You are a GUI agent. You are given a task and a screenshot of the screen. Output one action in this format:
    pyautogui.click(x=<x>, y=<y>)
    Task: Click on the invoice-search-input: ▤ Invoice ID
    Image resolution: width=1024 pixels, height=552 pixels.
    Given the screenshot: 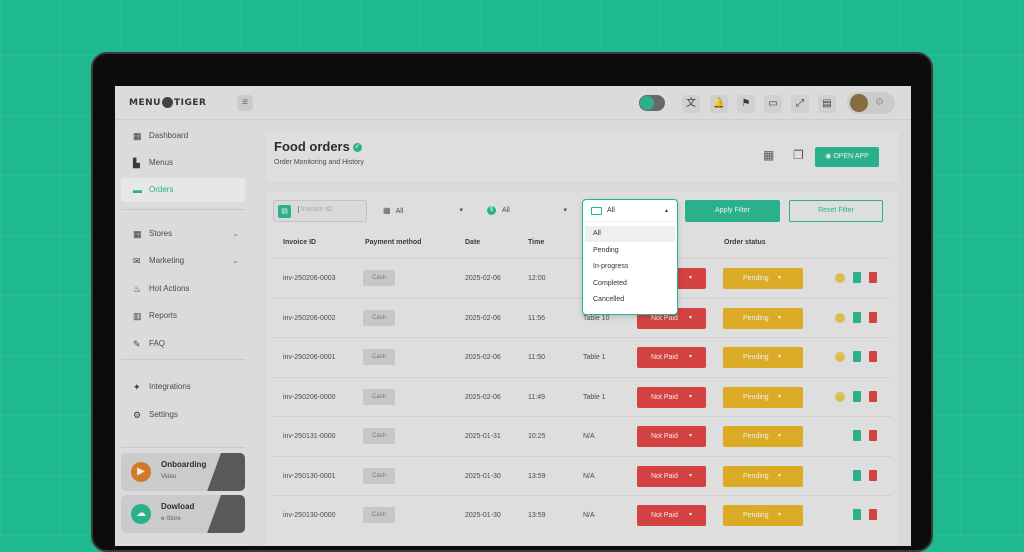 What is the action you would take?
    pyautogui.click(x=320, y=211)
    